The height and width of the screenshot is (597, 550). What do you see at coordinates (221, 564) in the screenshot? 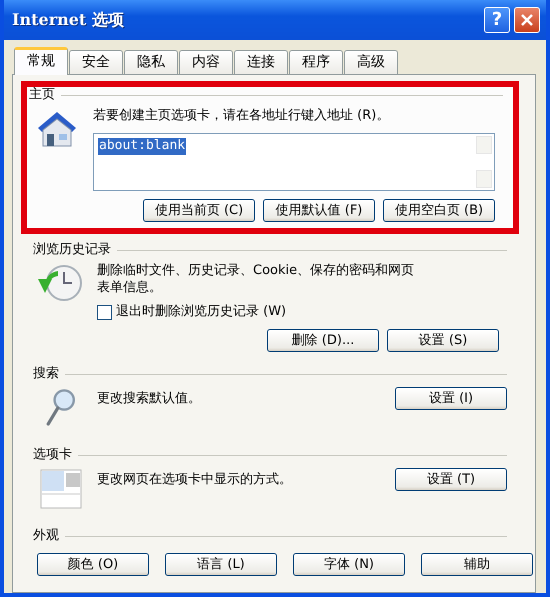
I see `appearance-button: 语言 (L)` at bounding box center [221, 564].